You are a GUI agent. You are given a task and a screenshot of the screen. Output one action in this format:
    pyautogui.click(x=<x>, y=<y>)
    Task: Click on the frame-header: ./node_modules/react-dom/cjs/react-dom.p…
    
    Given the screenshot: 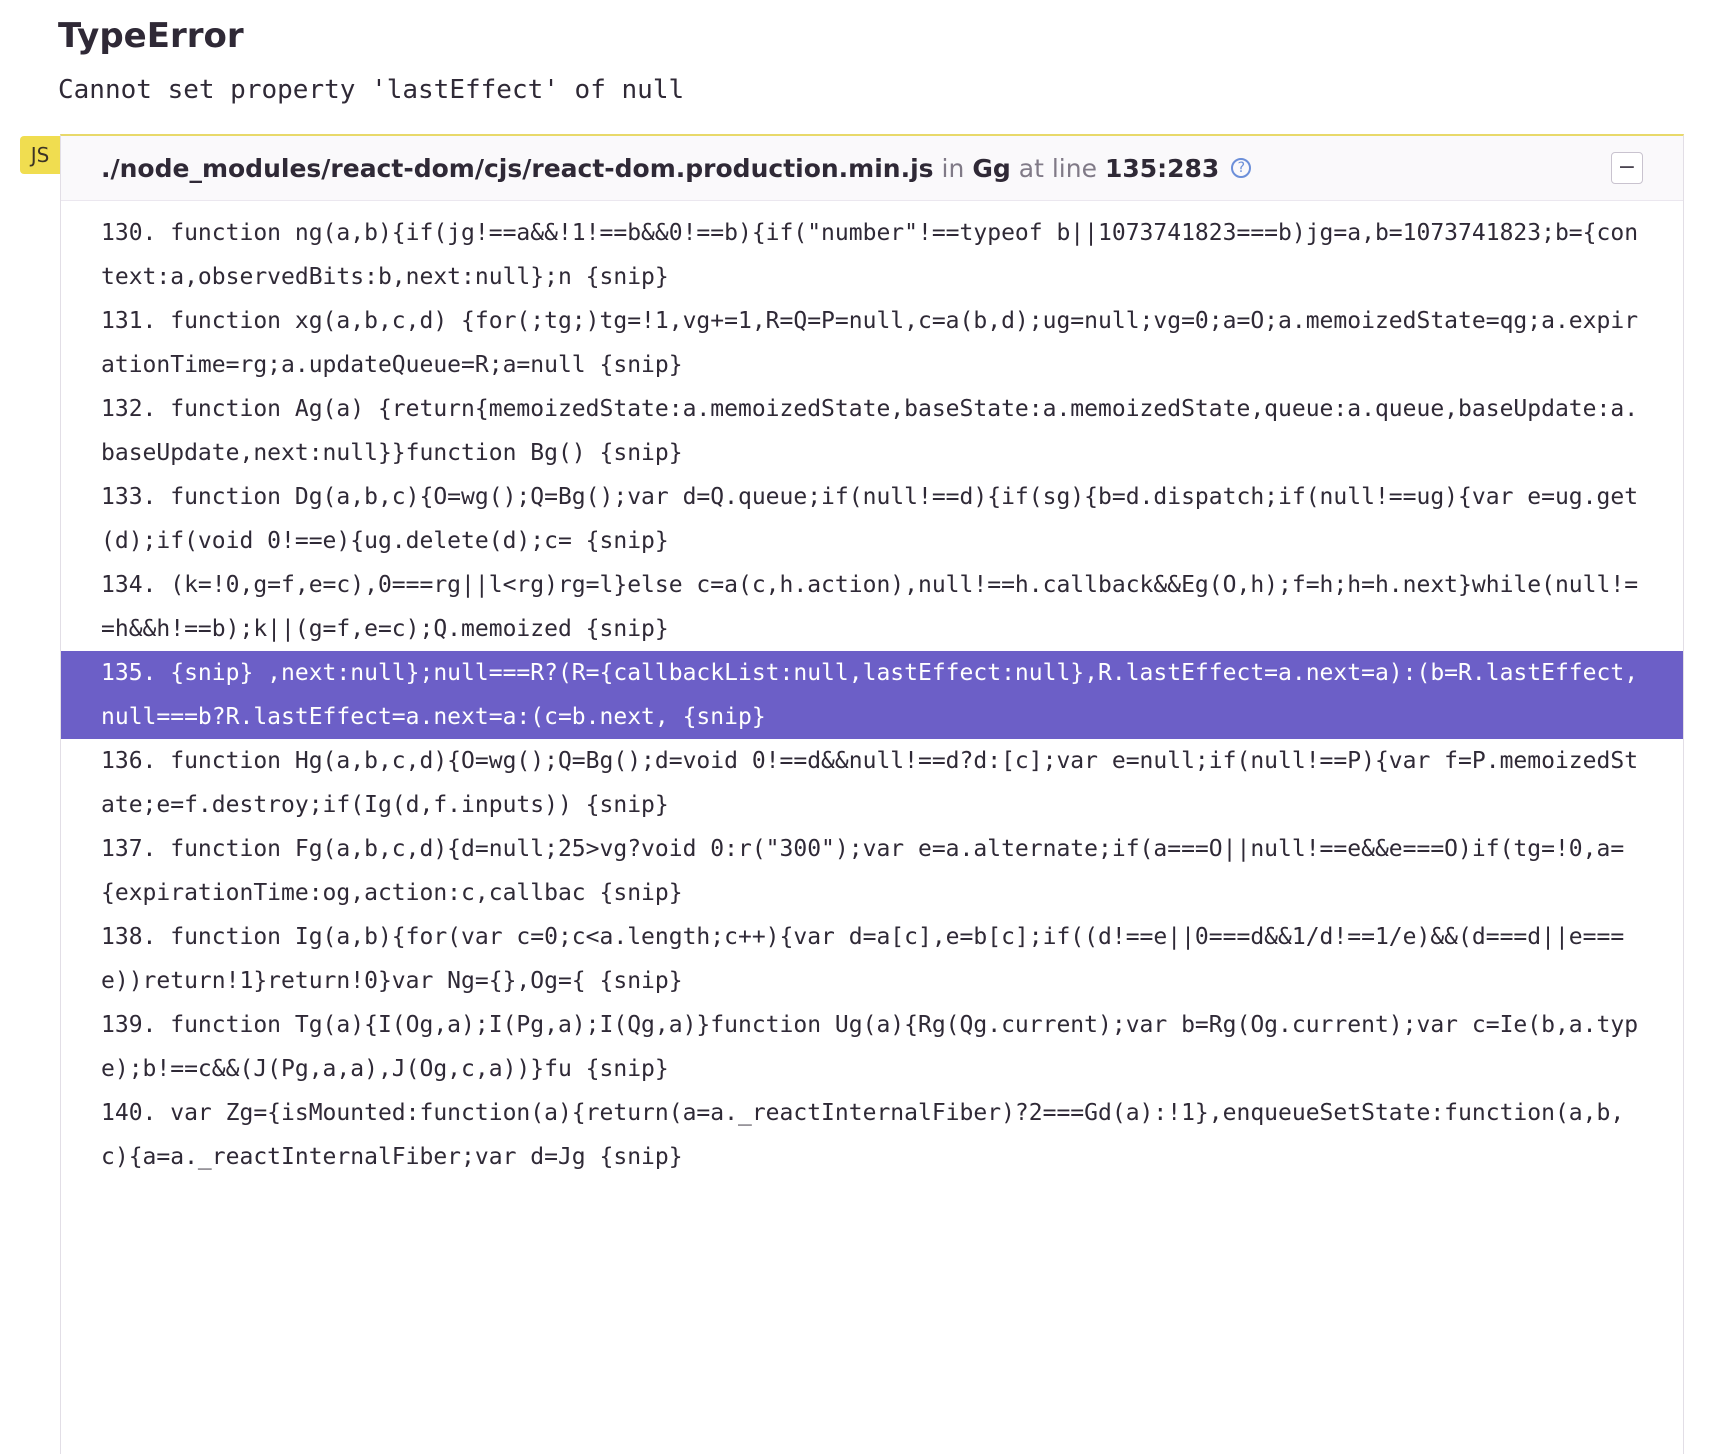 What is the action you would take?
    pyautogui.click(x=872, y=168)
    